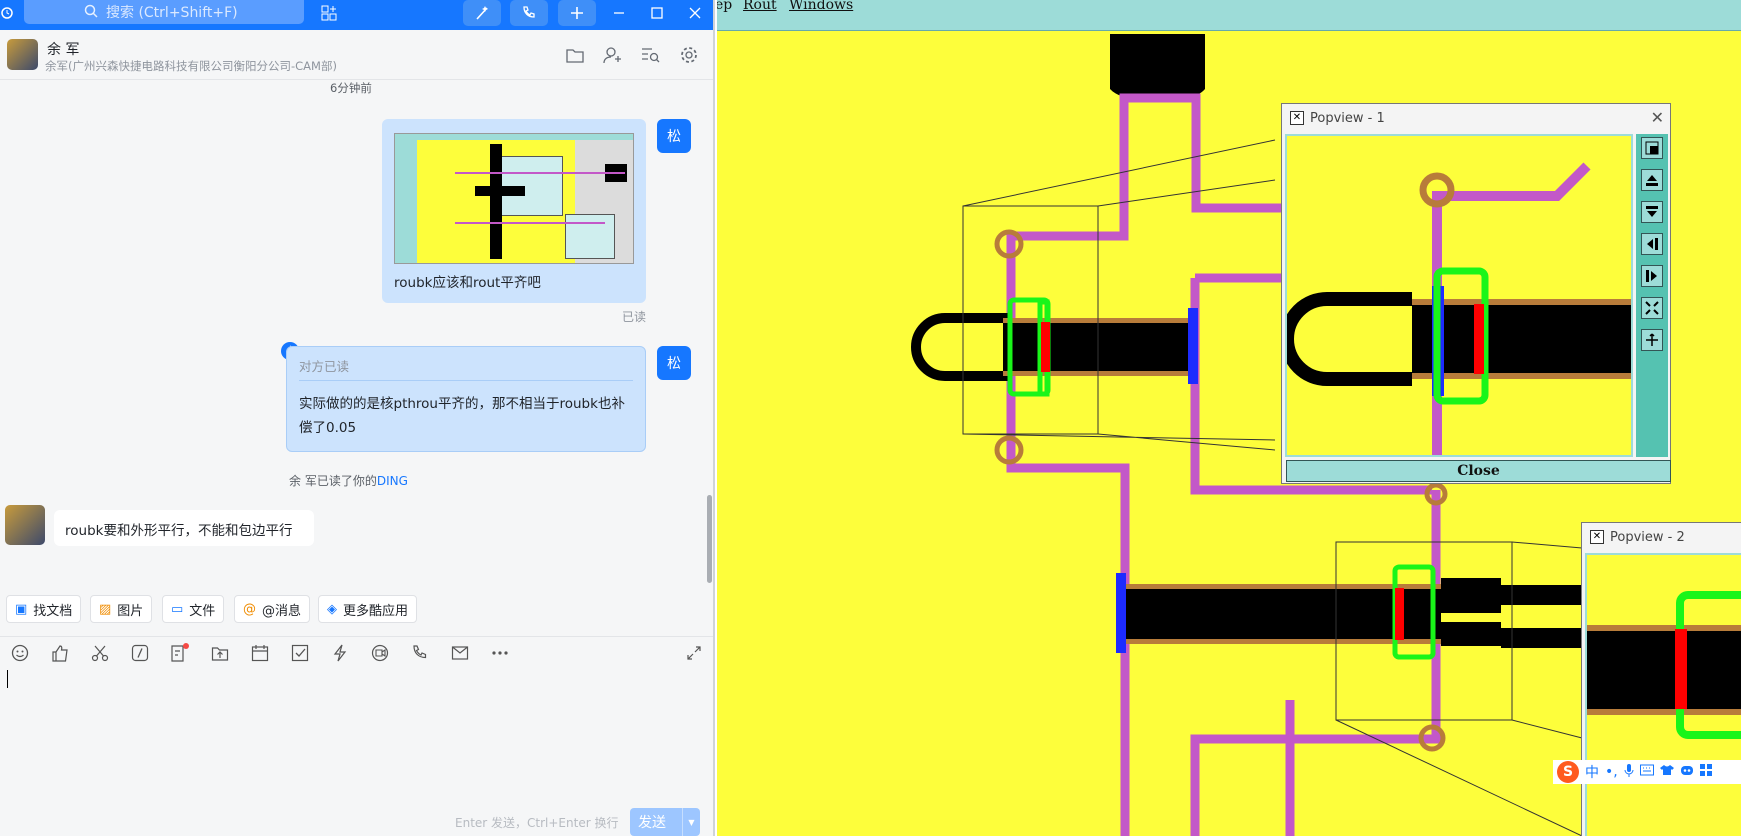 The width and height of the screenshot is (1741, 836). Describe the element at coordinates (460, 653) in the screenshot. I see `mail-icon` at that location.